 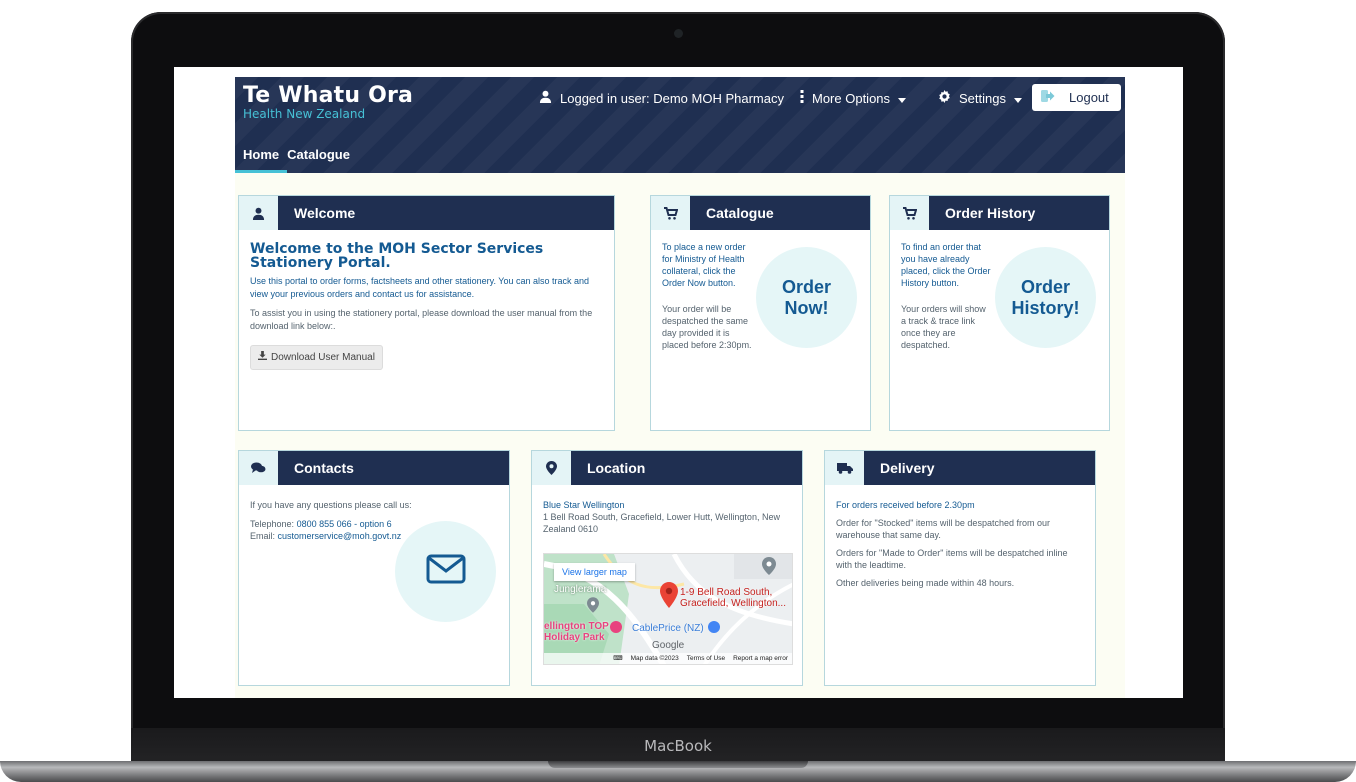 I want to click on order-history-button: Order History!, so click(x=1045, y=297).